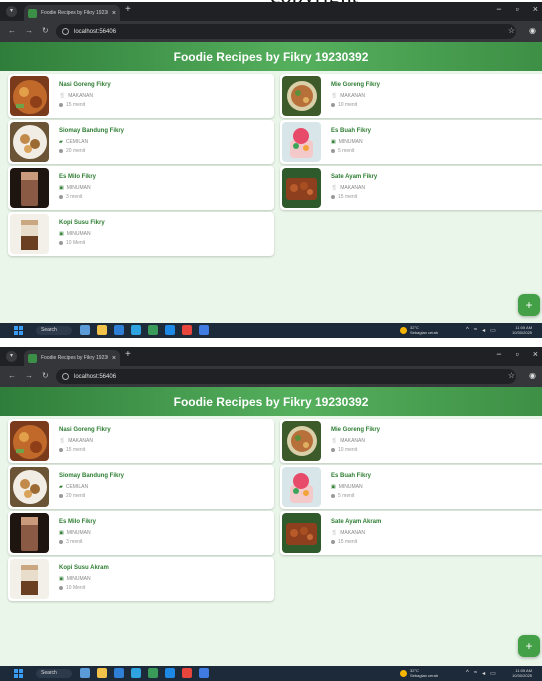  I want to click on browser-toolbar: ← → ↻ localhost:56406 ☆ ◉, so click(271, 31).